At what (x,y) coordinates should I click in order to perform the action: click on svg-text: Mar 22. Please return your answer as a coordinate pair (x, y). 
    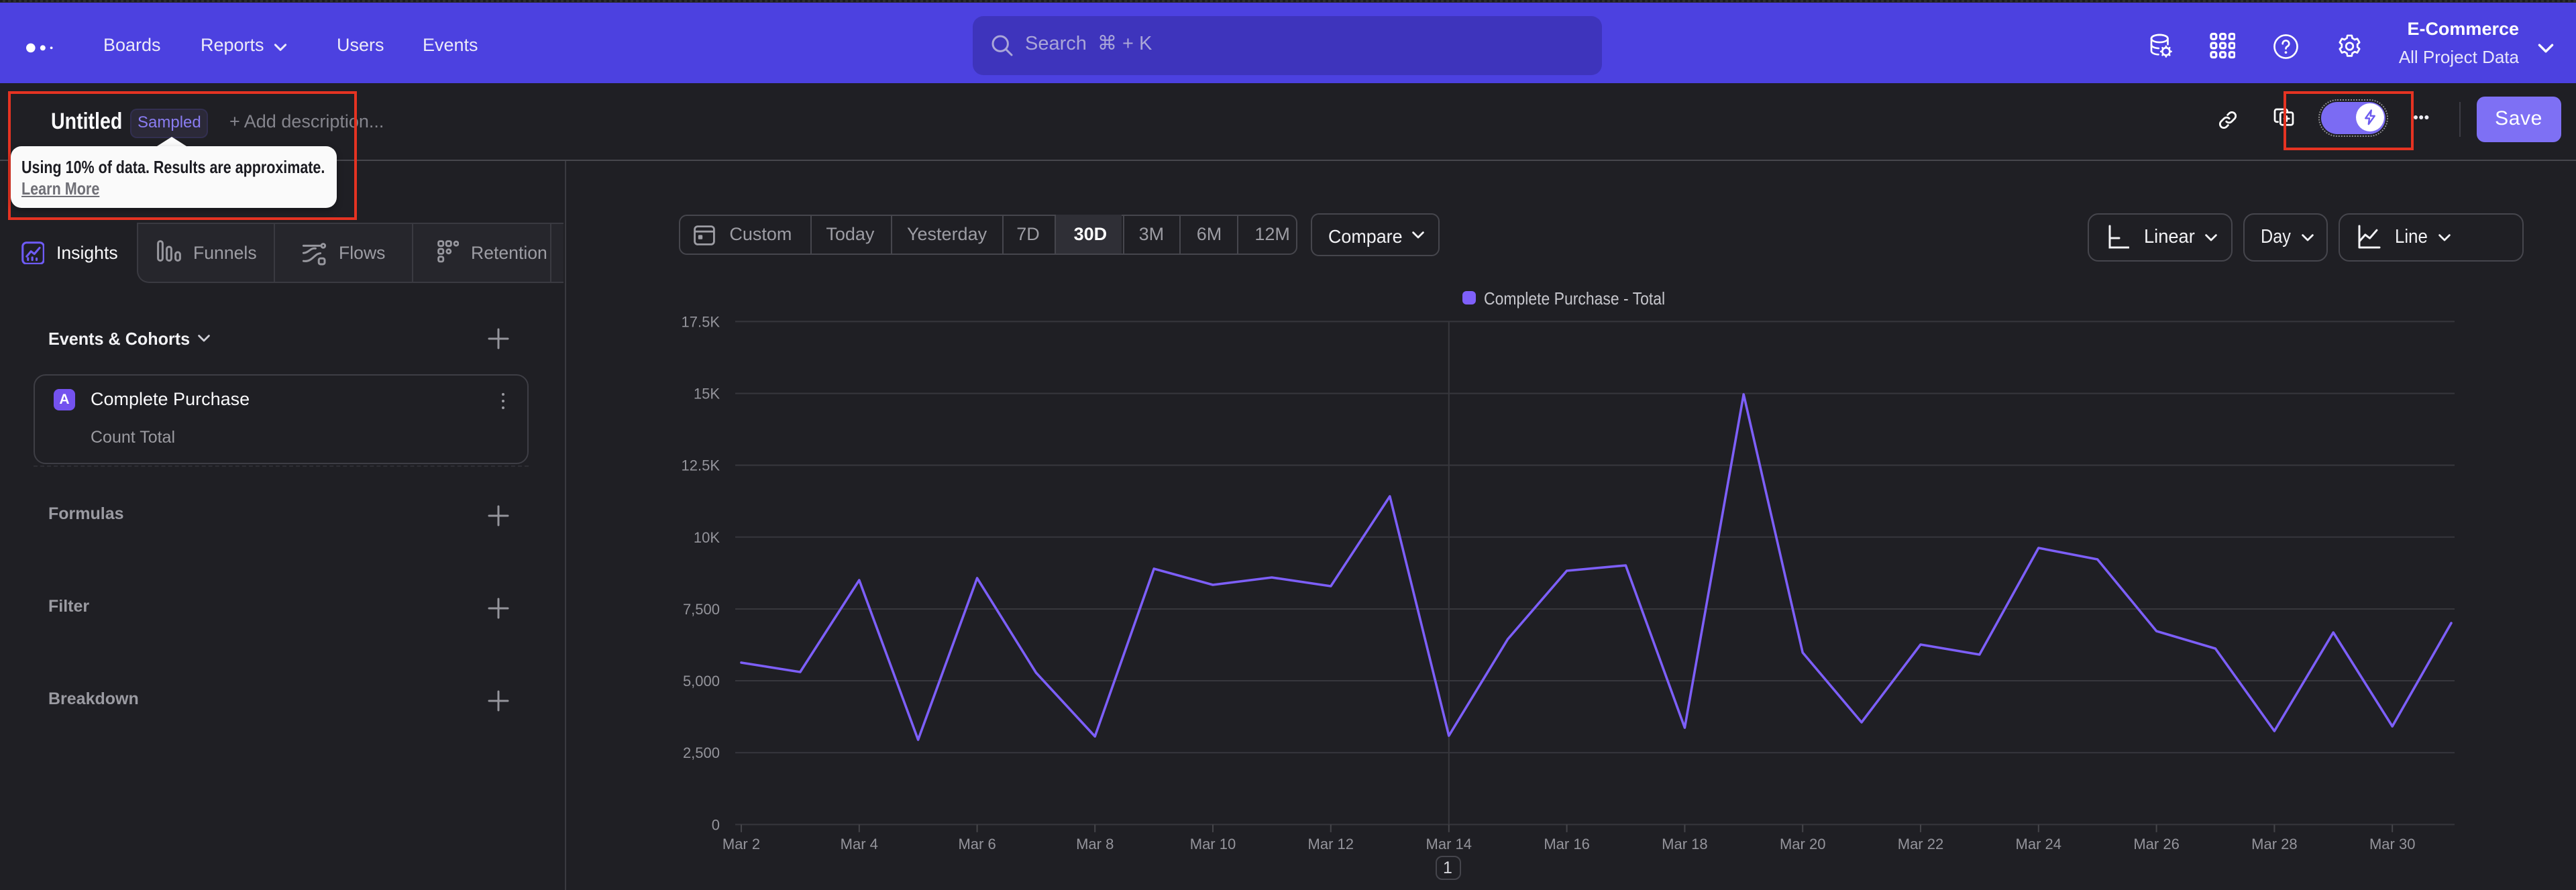
    Looking at the image, I should click on (1920, 844).